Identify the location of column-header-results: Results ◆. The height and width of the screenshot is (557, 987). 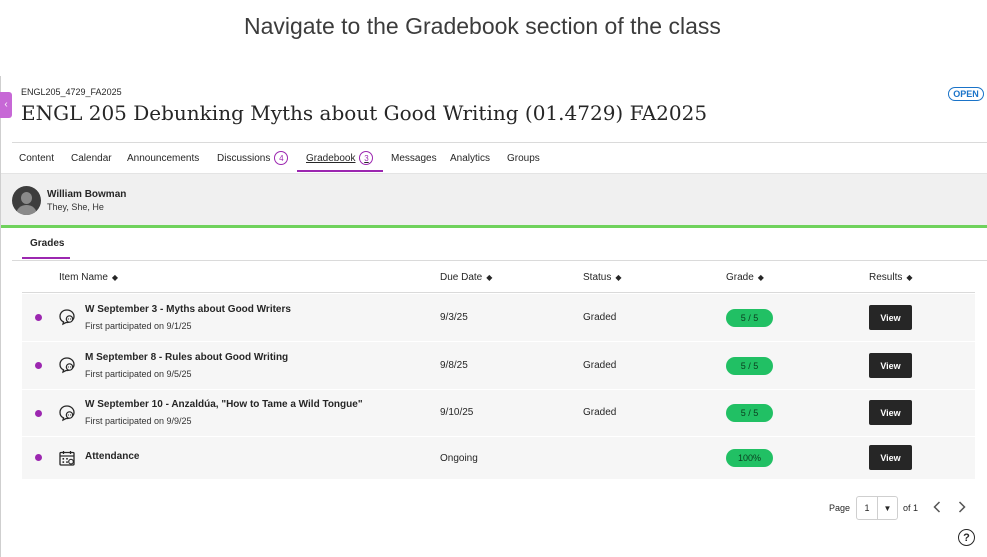
(891, 277).